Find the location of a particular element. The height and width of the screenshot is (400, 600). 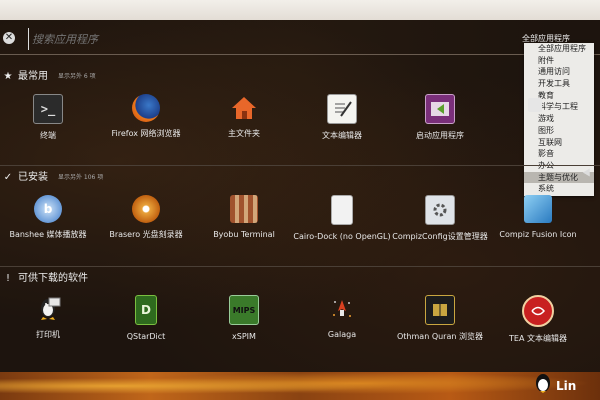

app-label: 终端 is located at coordinates (48, 135).